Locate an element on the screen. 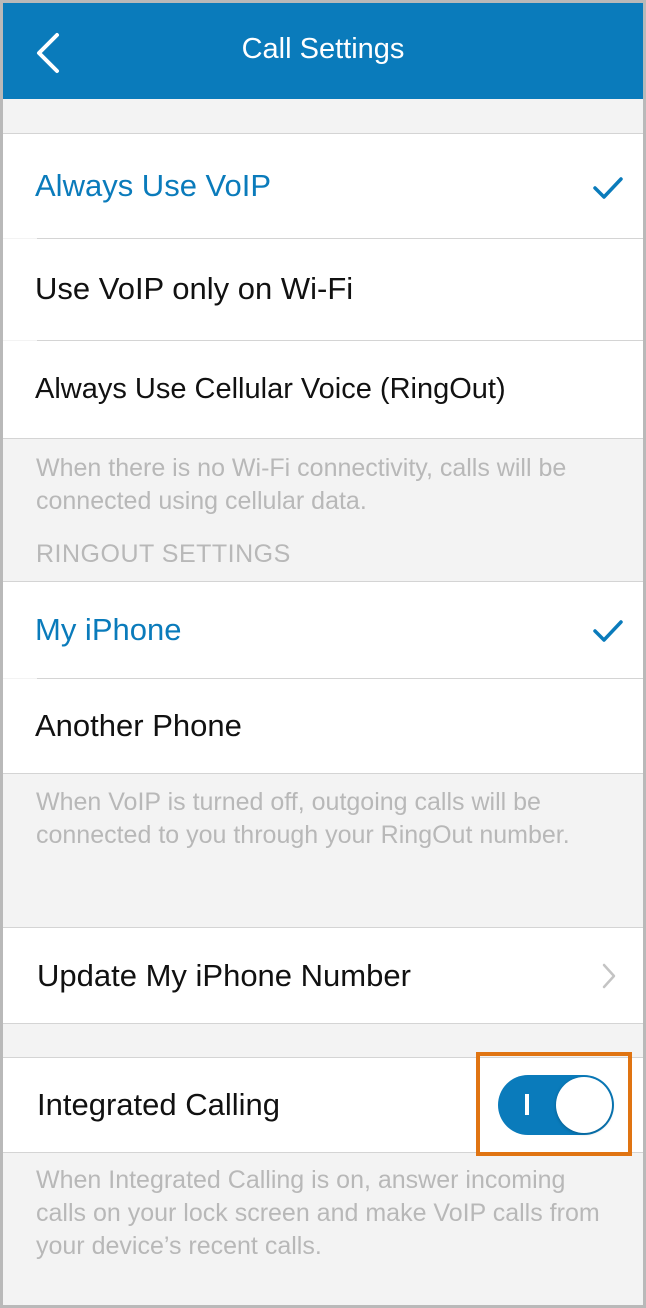 The image size is (646, 1308). option-another-phone: Another Phone is located at coordinates (323, 726).